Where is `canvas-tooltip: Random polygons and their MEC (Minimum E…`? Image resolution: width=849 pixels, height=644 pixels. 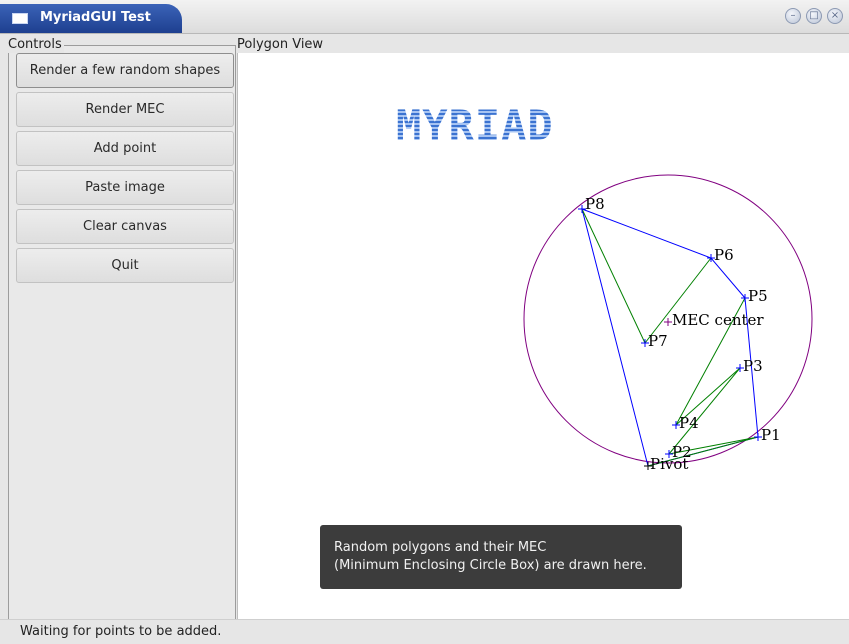 canvas-tooltip: Random polygons and their MEC (Minimum E… is located at coordinates (501, 557).